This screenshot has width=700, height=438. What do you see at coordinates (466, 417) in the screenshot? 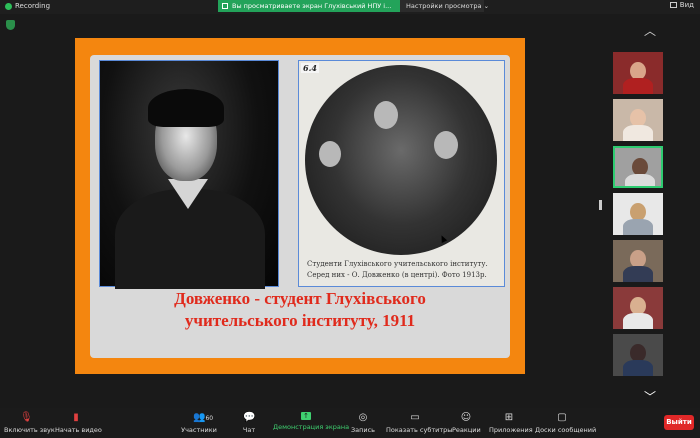
I see `reactions-icon: ☺` at bounding box center [466, 417].